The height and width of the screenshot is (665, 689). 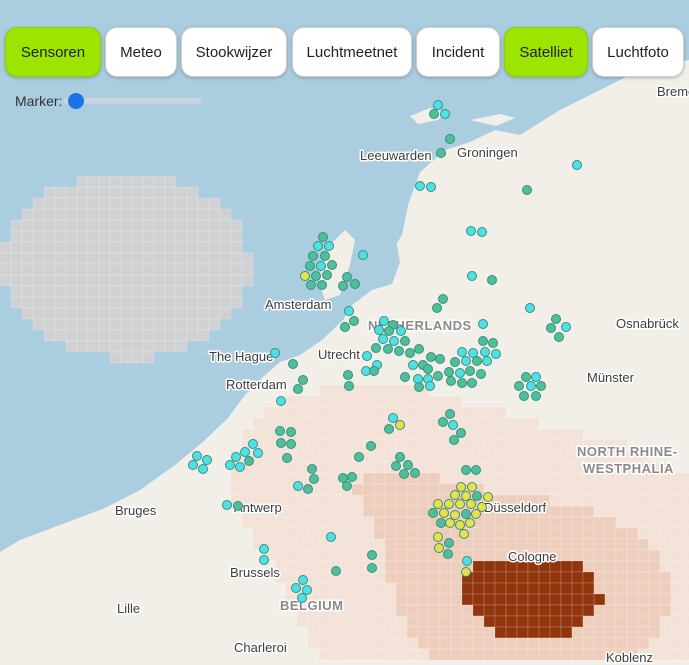 I want to click on tab-incident: Incident, so click(x=458, y=52).